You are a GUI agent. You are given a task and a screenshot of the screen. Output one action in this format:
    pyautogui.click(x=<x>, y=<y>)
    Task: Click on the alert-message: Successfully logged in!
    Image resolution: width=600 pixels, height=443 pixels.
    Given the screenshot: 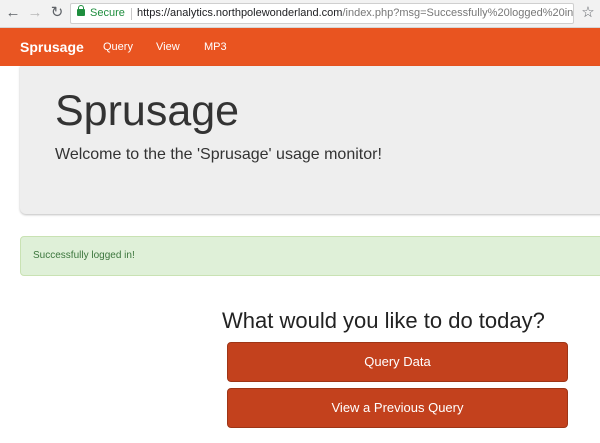 What is the action you would take?
    pyautogui.click(x=84, y=255)
    